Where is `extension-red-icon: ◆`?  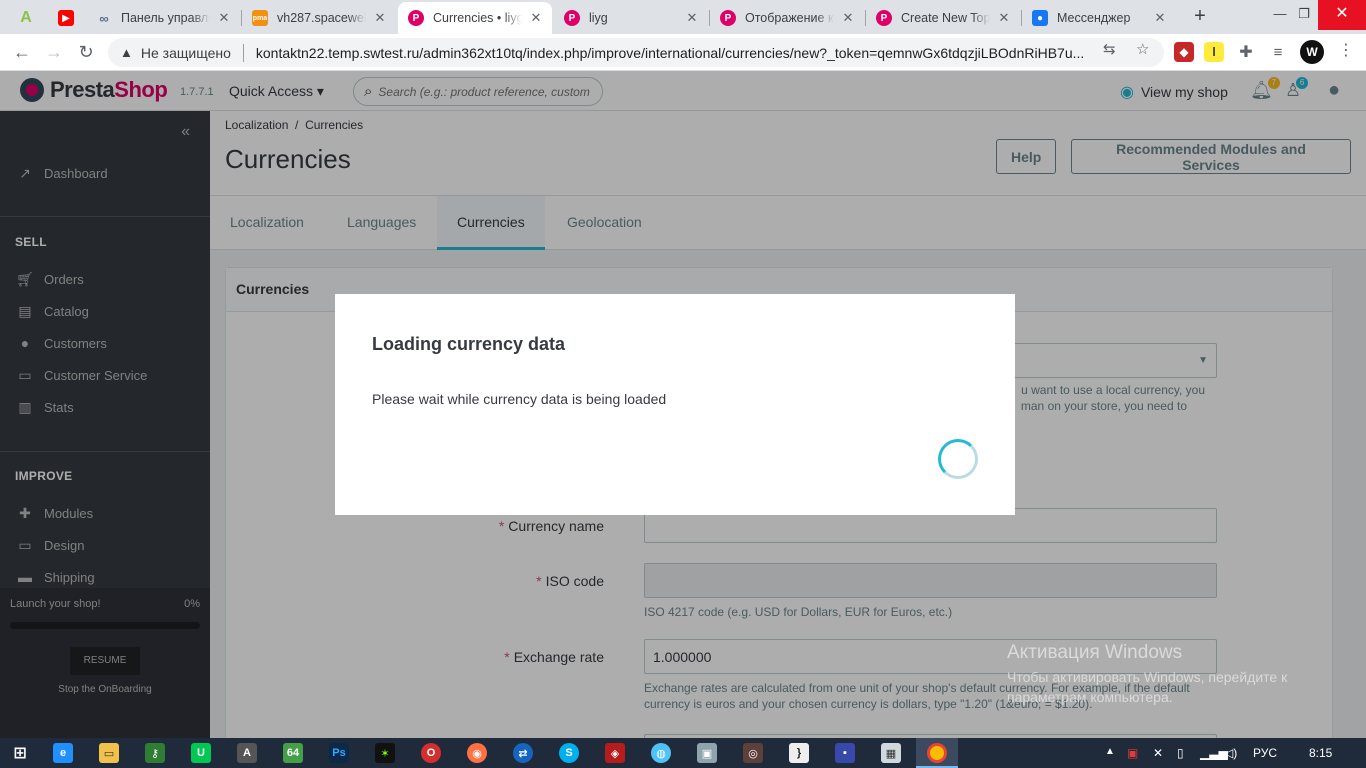 extension-red-icon: ◆ is located at coordinates (1184, 52).